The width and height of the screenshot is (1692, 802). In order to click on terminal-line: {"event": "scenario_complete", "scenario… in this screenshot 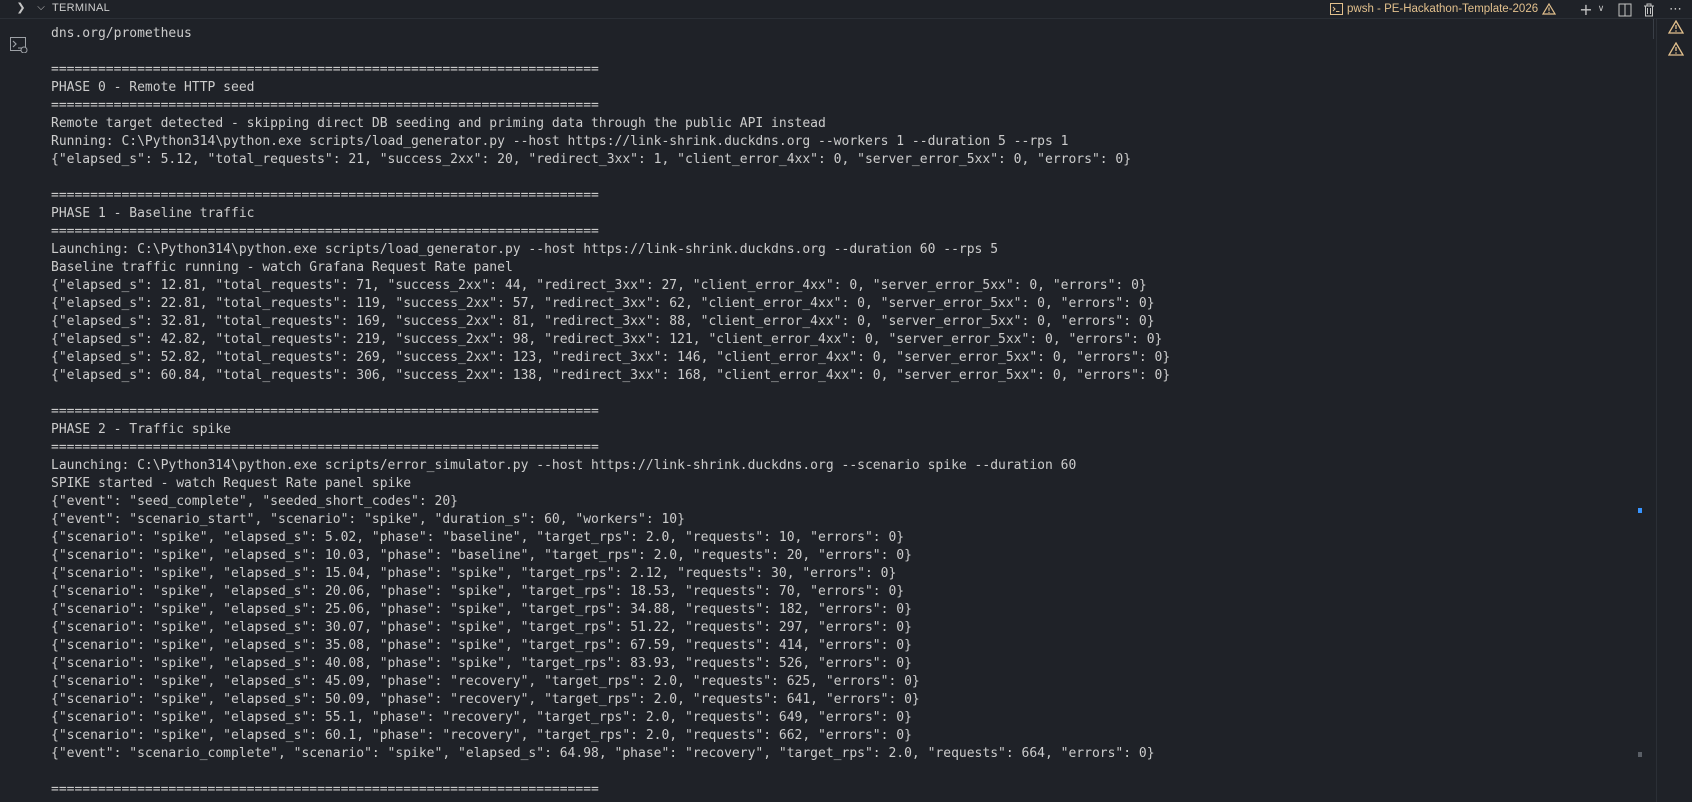, I will do `click(603, 753)`.